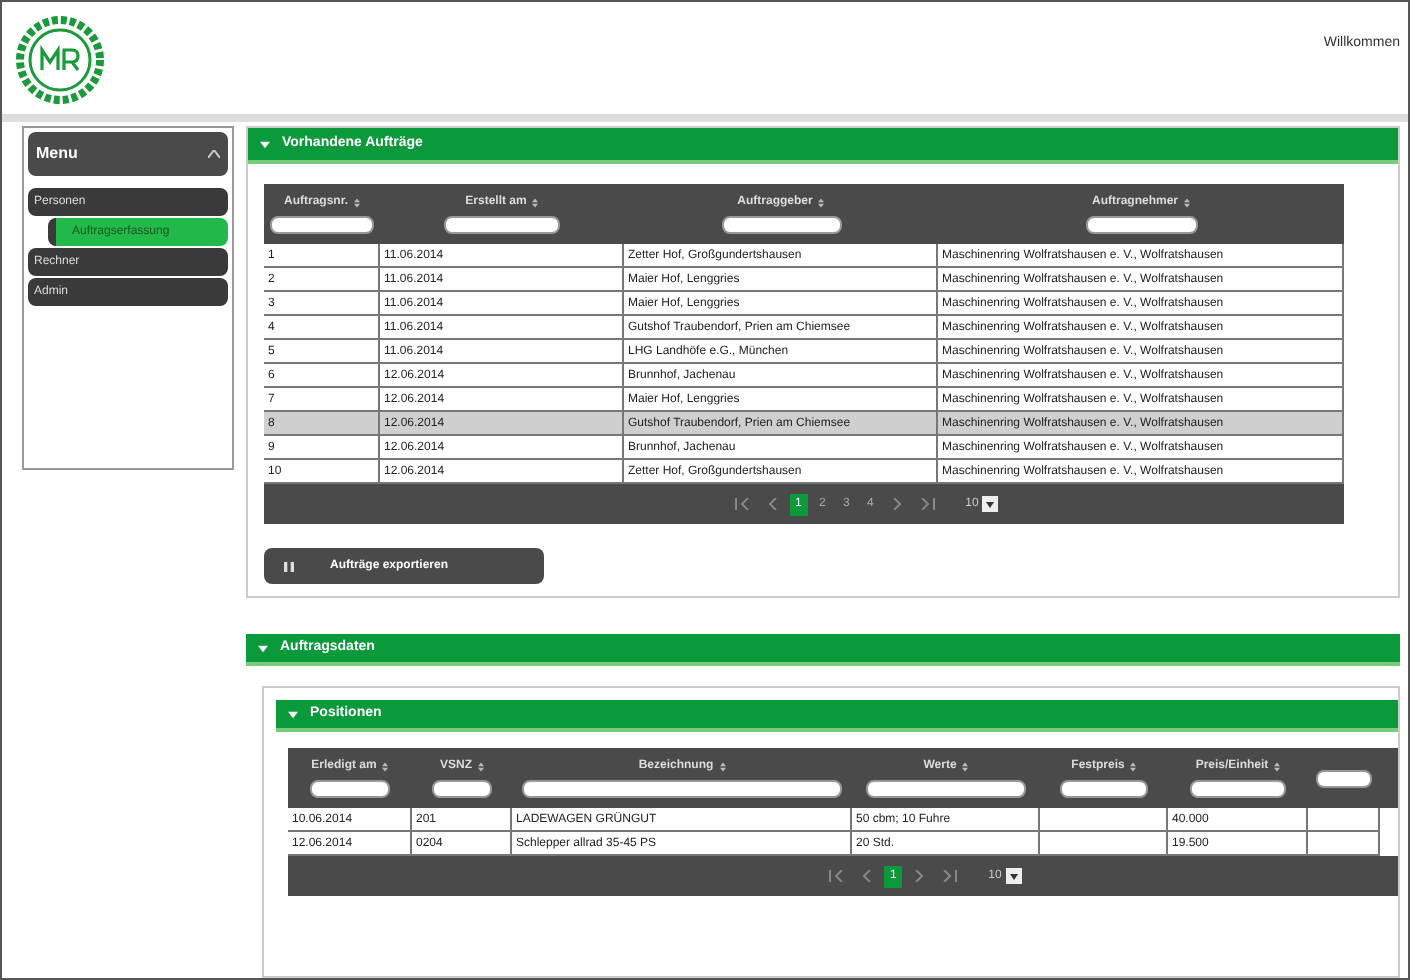 This screenshot has width=1410, height=980. Describe the element at coordinates (57, 154) in the screenshot. I see `menu-title: Menu` at that location.